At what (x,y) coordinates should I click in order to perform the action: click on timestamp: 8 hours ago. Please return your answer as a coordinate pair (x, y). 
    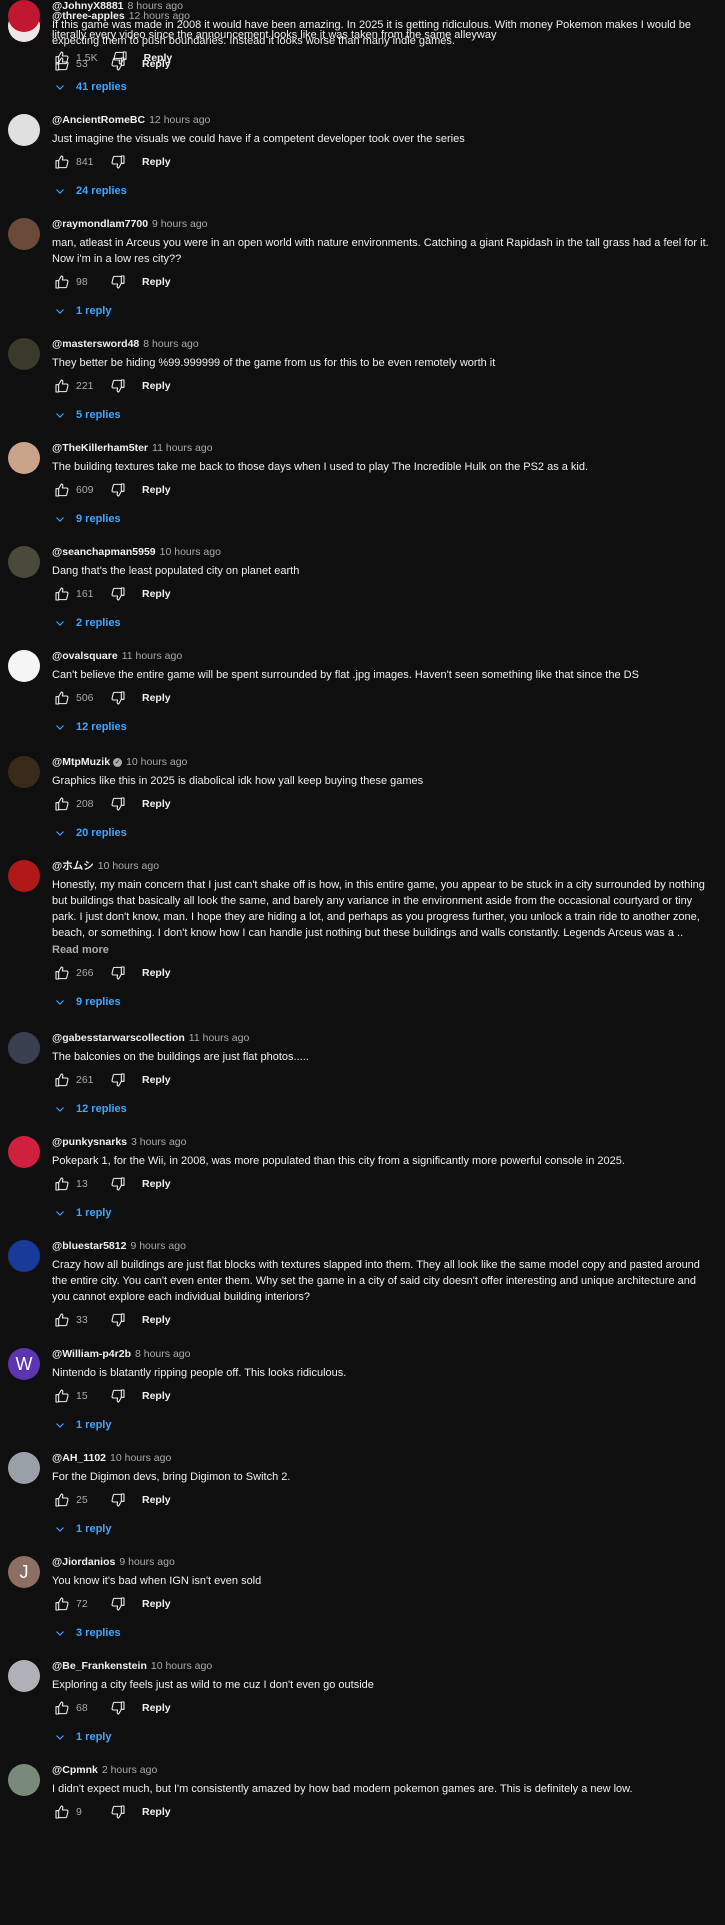
    Looking at the image, I should click on (170, 344).